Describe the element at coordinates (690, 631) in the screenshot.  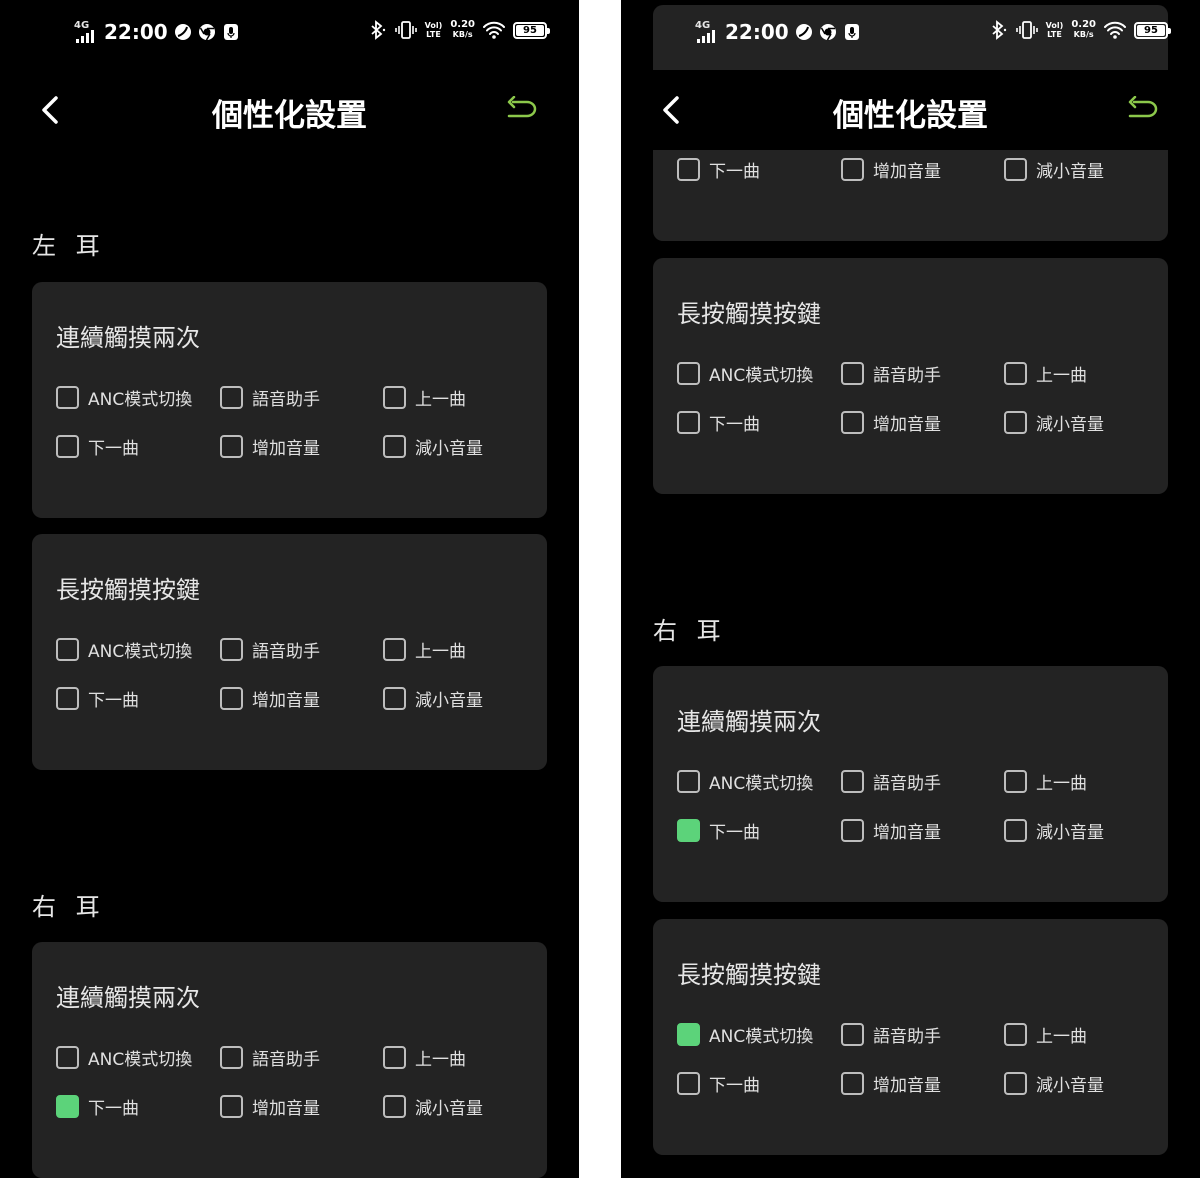
I see `section-title-right-ear: 右 耳` at that location.